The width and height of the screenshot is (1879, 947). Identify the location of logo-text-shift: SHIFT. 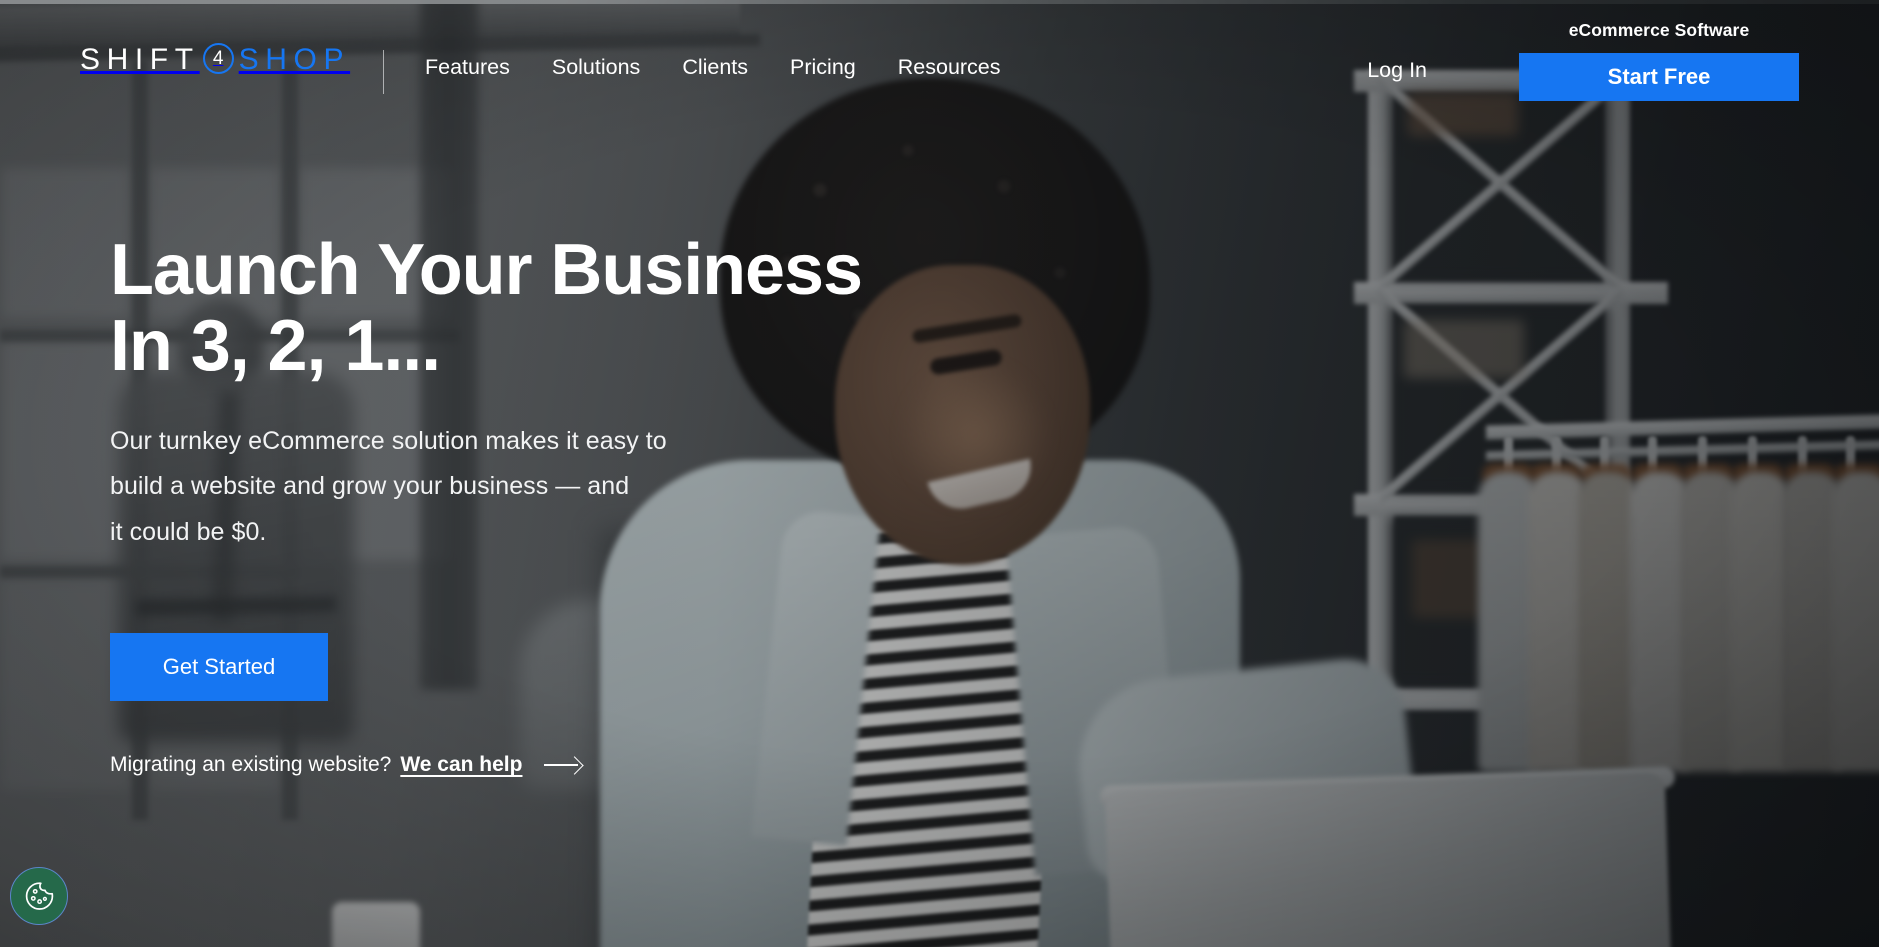
(140, 59).